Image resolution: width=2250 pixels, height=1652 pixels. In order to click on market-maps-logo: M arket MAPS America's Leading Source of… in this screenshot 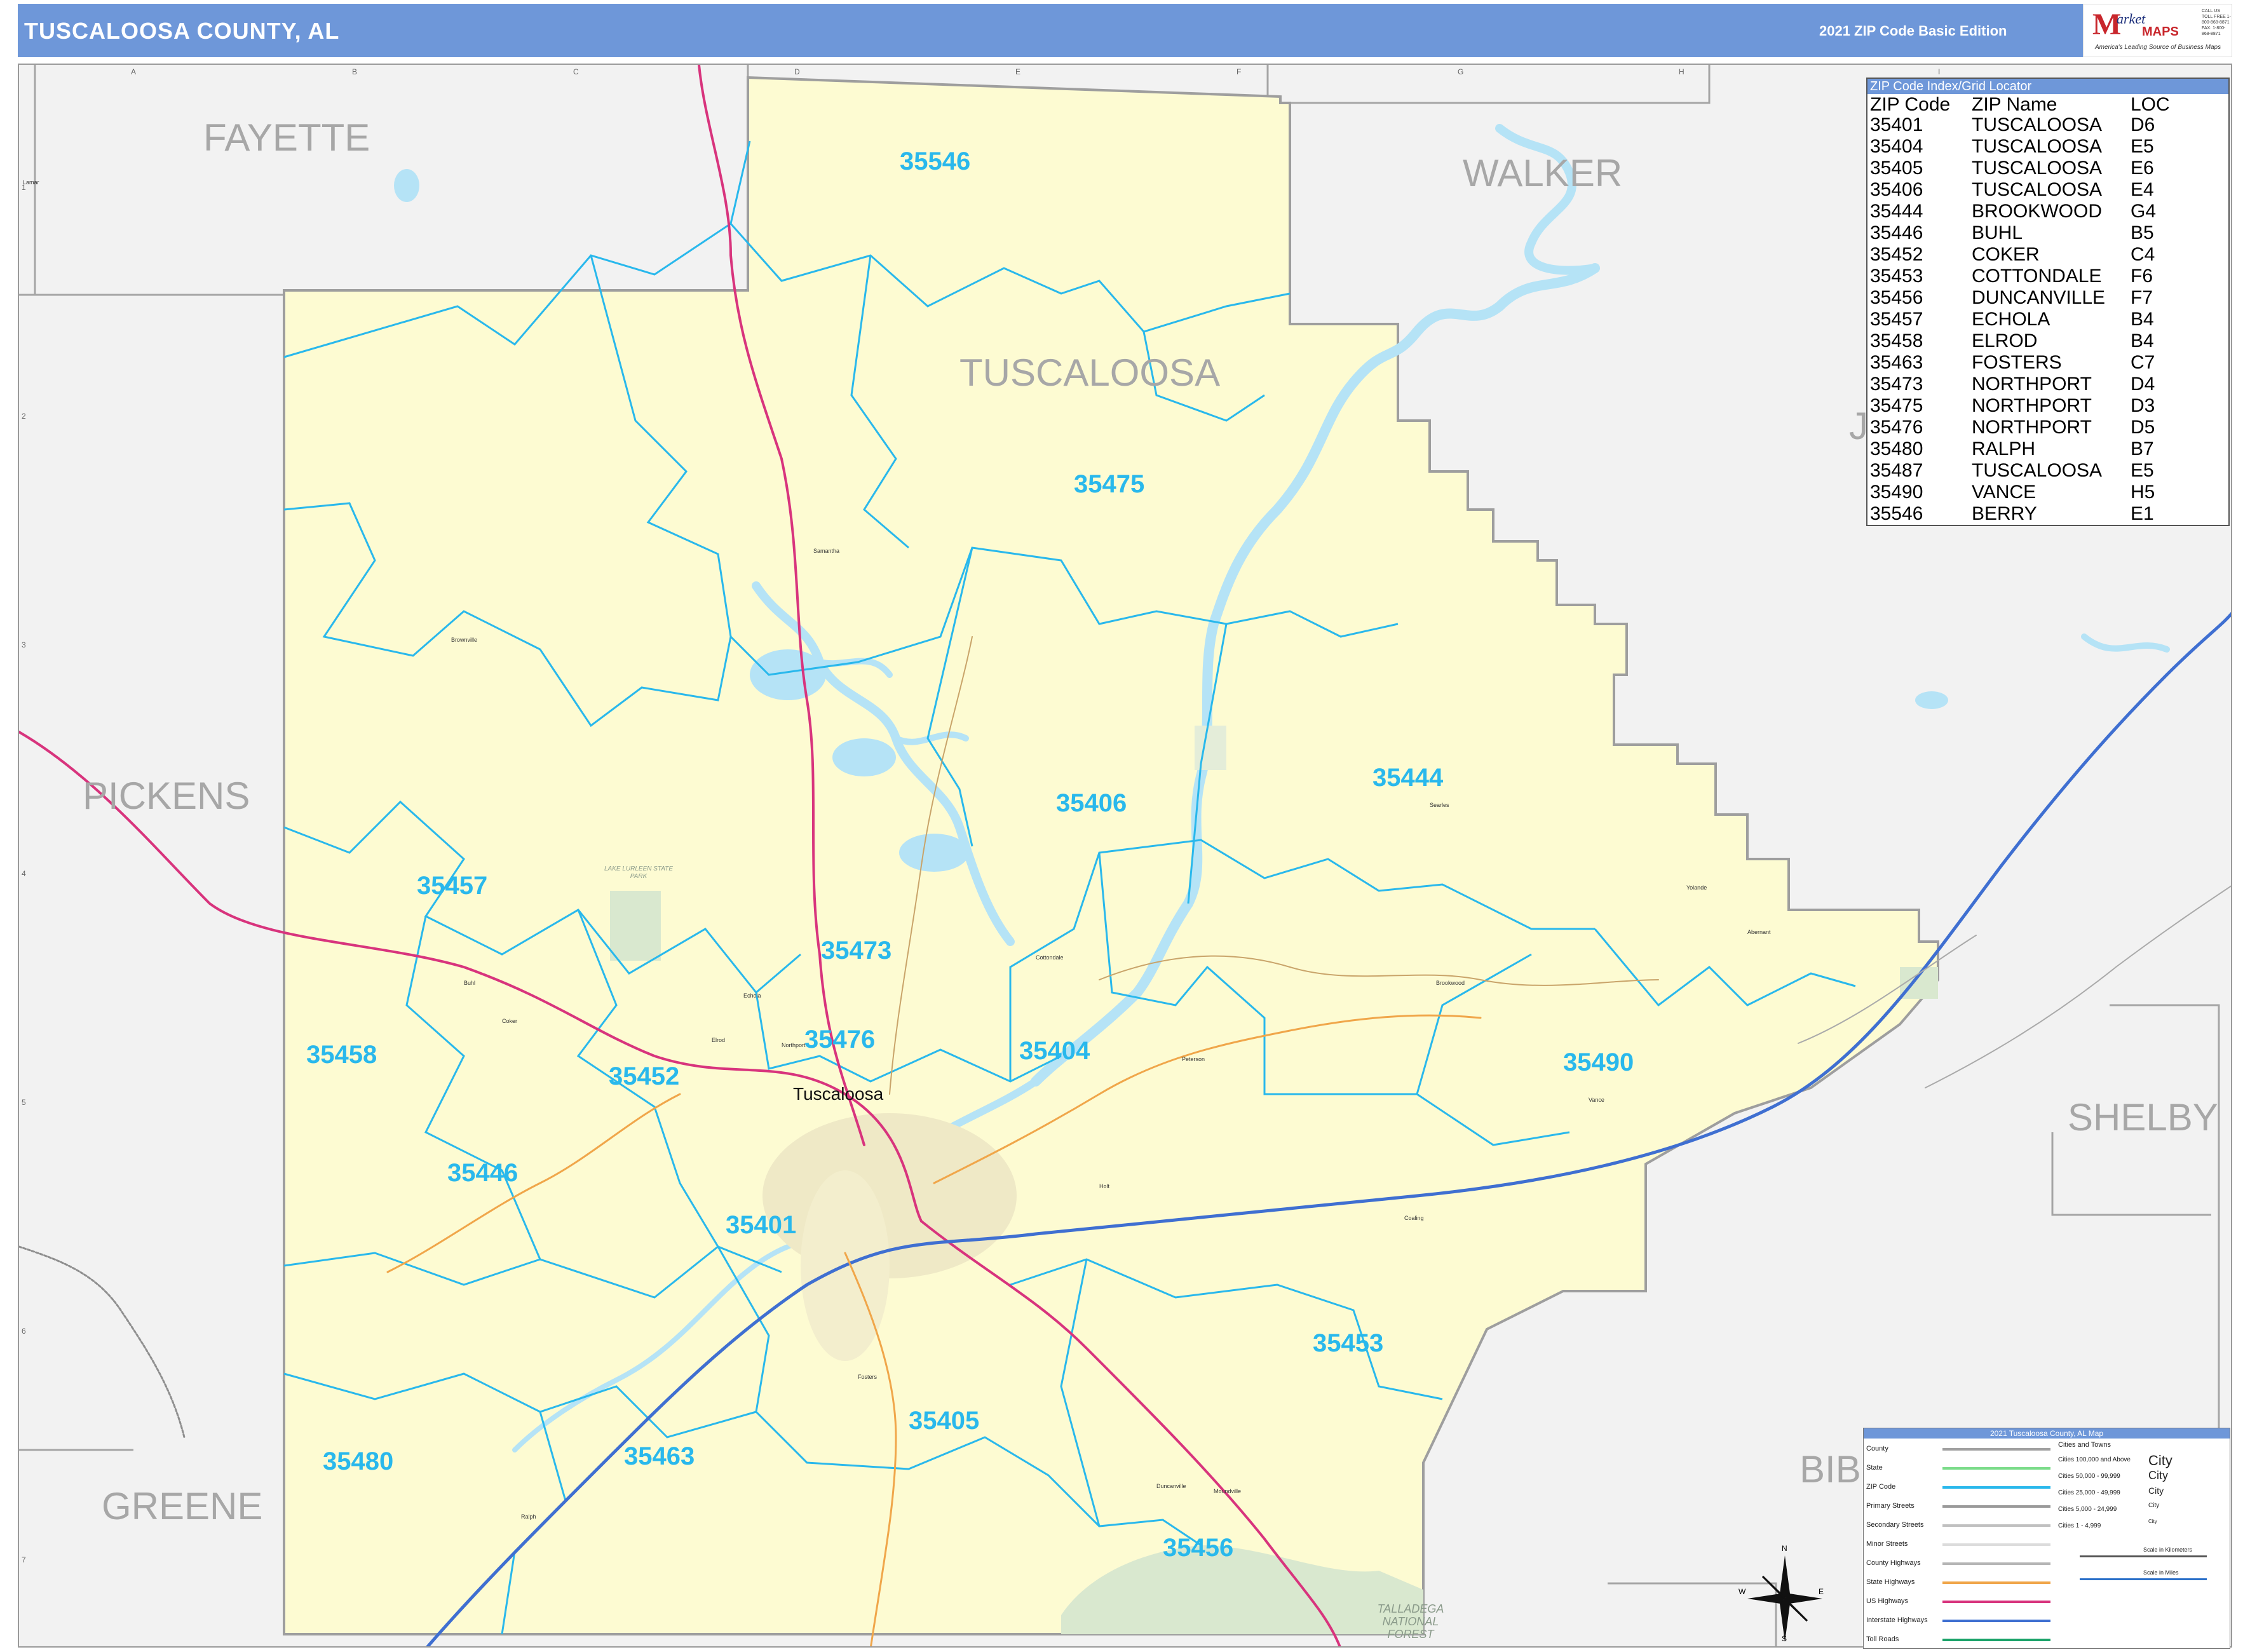, I will do `click(2157, 31)`.